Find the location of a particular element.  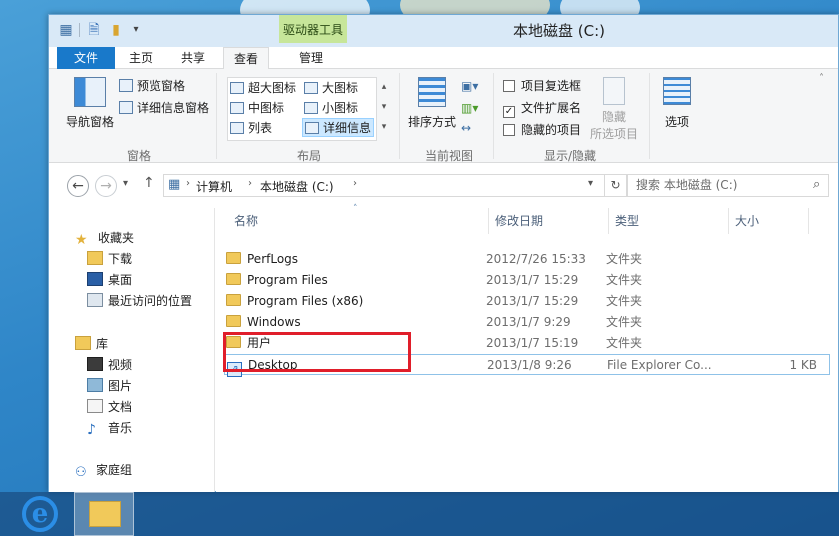

medium-icons-icon is located at coordinates (237, 108).